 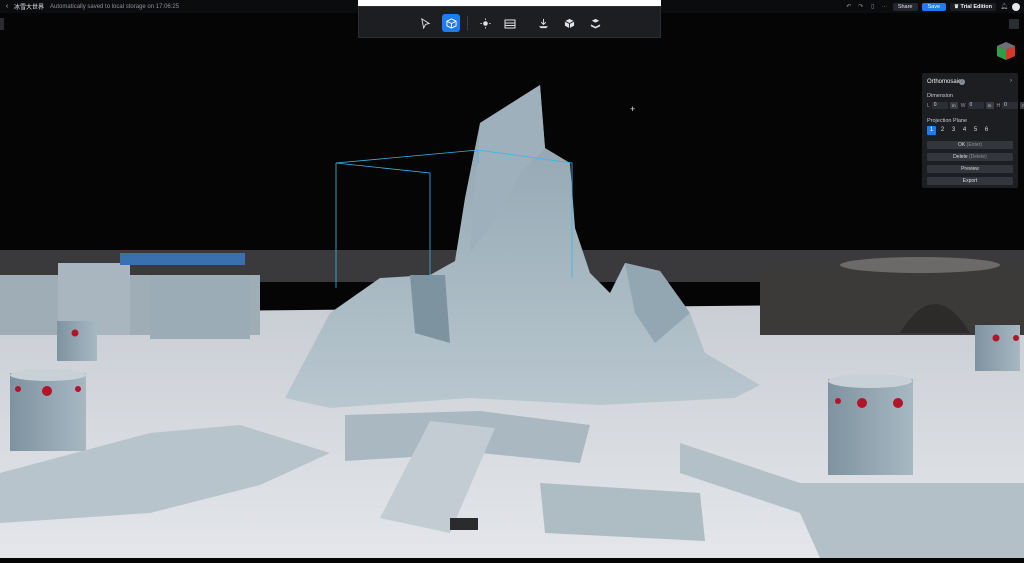 I want to click on left-pedestal-top, so click(x=48, y=375).